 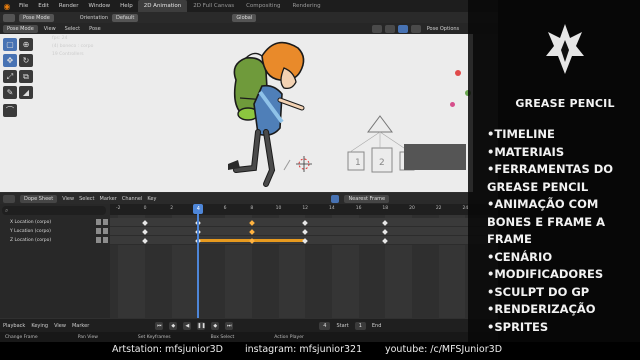 What do you see at coordinates (187, 325) in the screenshot?
I see `play-reverse-icon: ◀` at bounding box center [187, 325].